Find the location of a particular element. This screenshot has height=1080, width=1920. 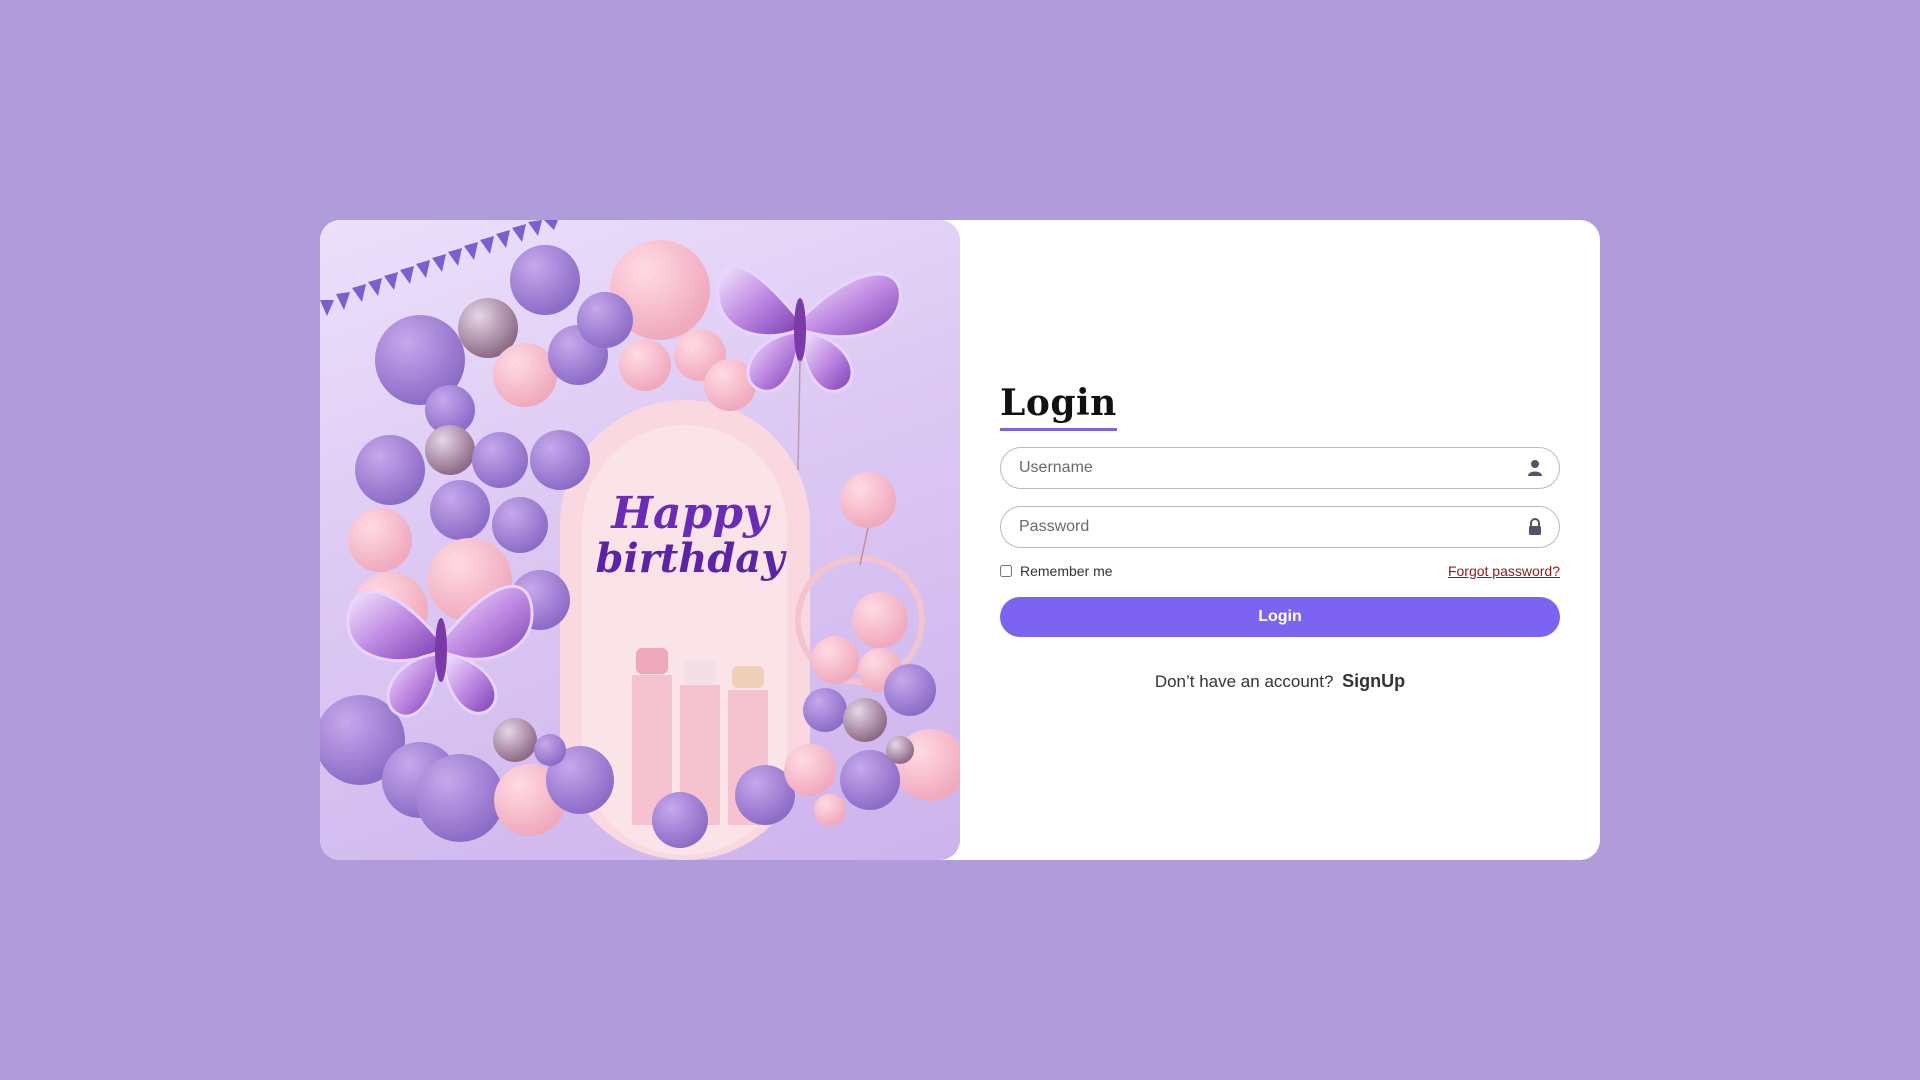

login-form: Login Remember me is located at coordinates (1280, 537).